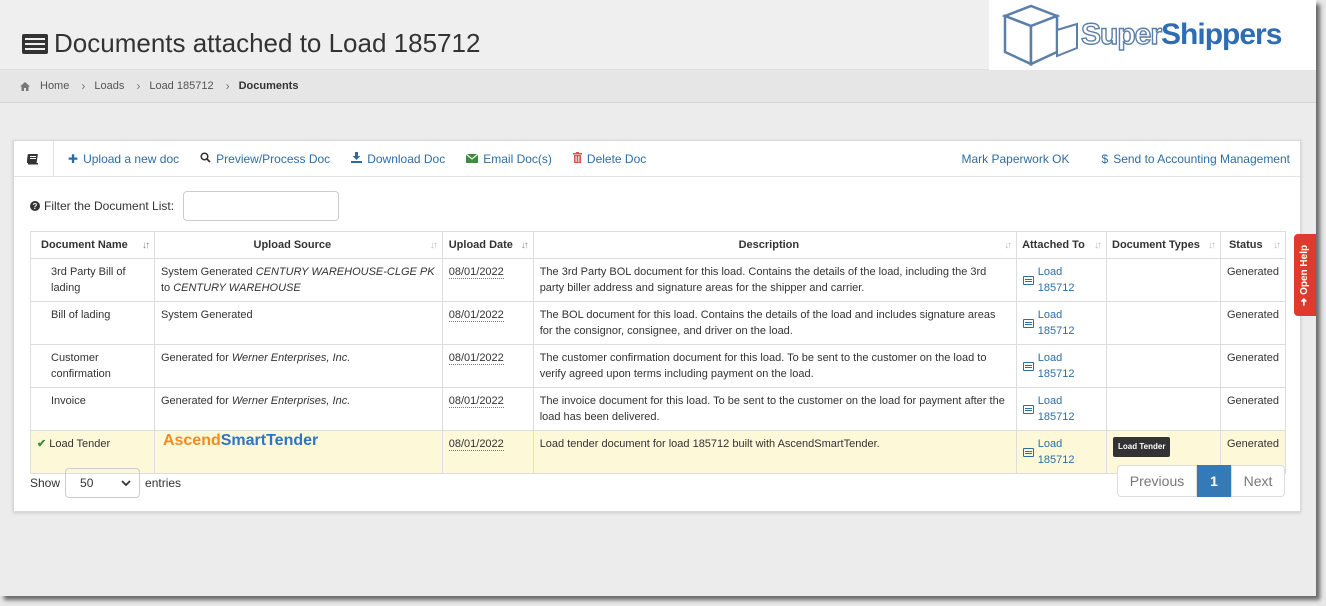  What do you see at coordinates (298, 245) in the screenshot?
I see `header-upload-source: Upload Source ↓↑` at bounding box center [298, 245].